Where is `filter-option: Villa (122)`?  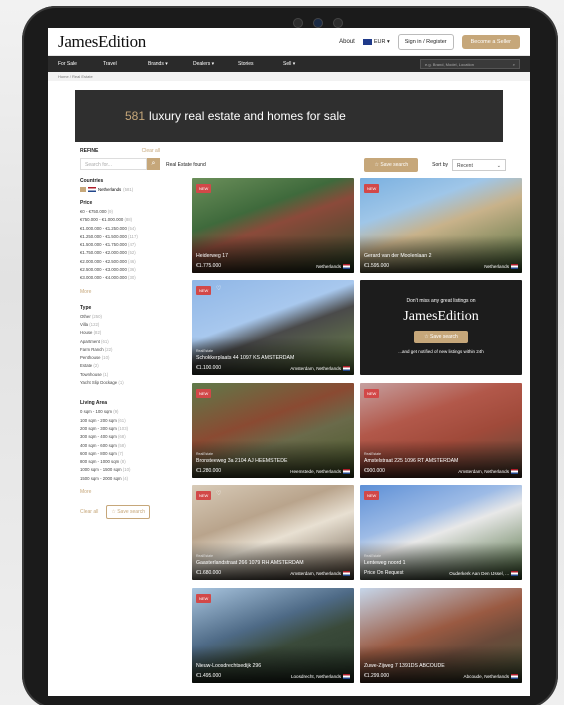 filter-option: Villa (122) is located at coordinates (120, 326).